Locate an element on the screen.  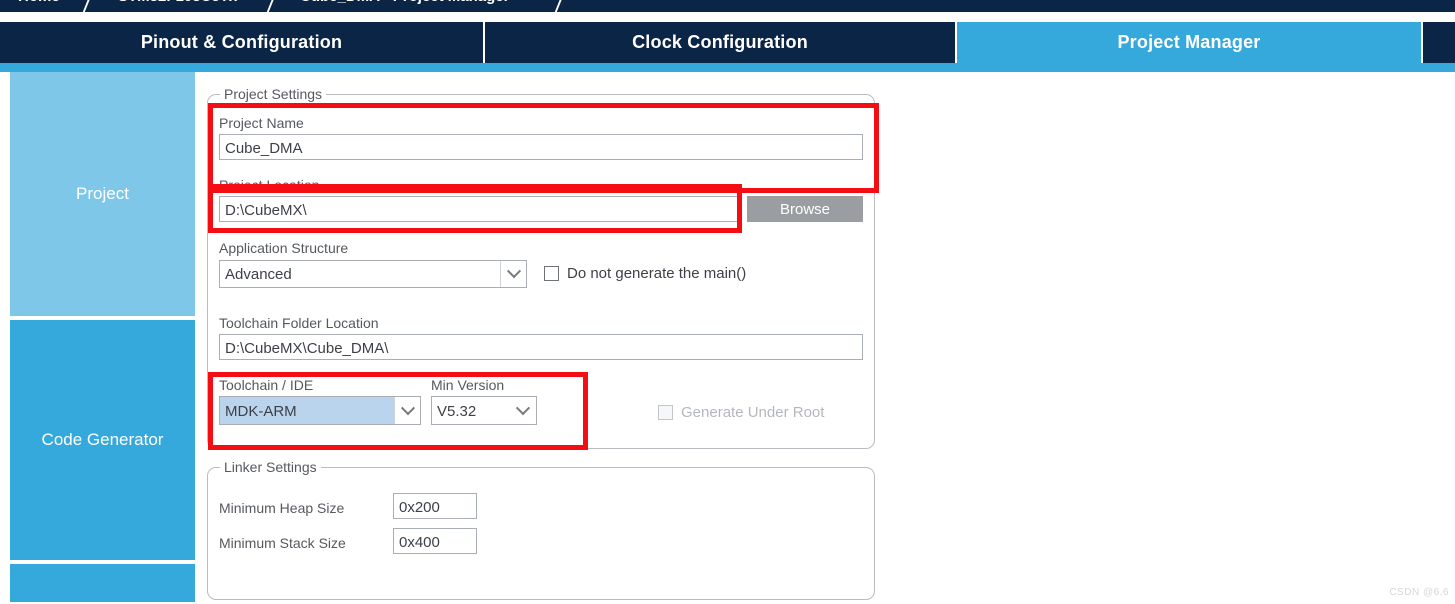
min-version-select: V5.32 is located at coordinates (484, 410).